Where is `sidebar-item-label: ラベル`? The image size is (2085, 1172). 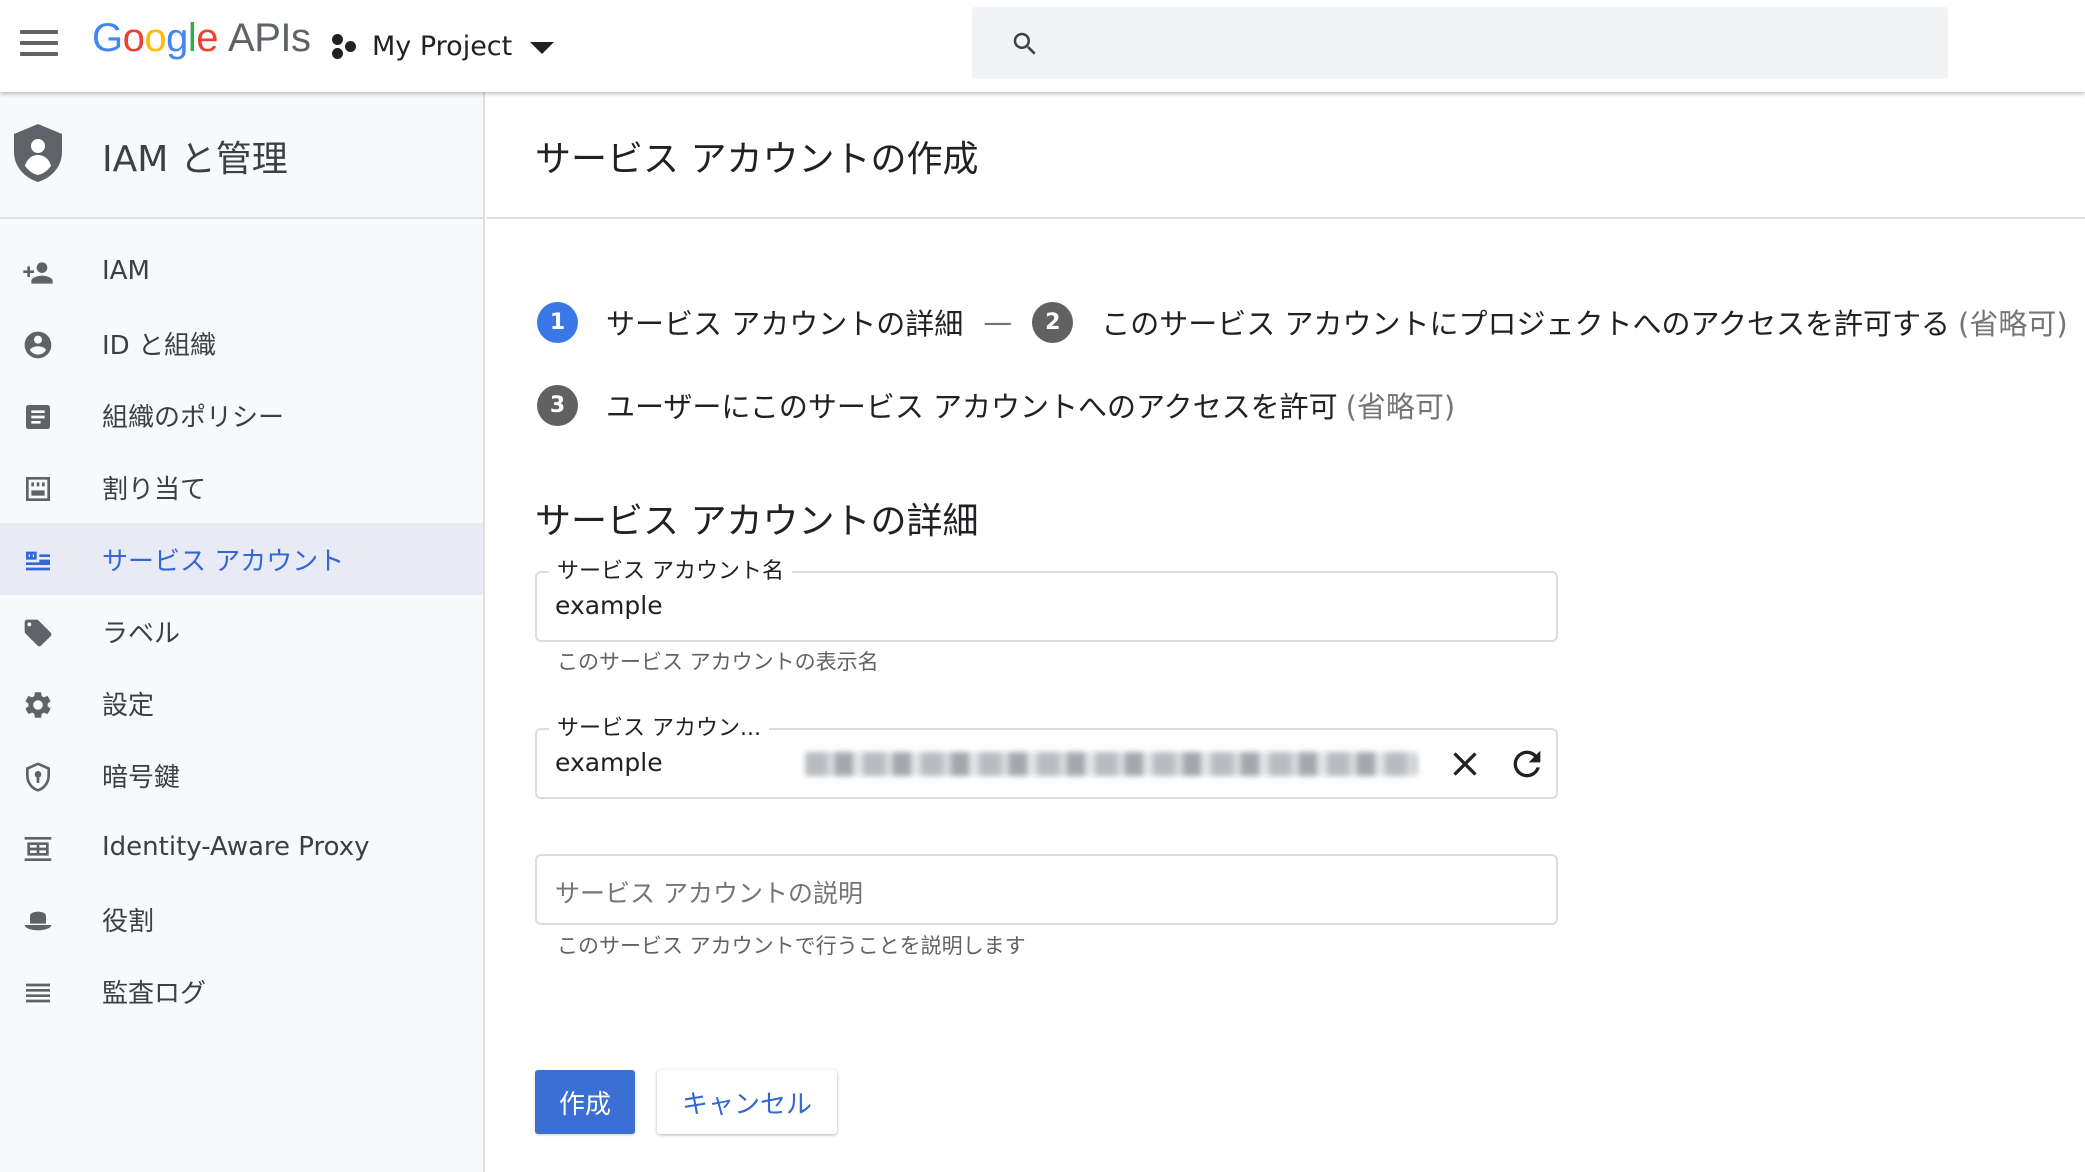 sidebar-item-label: ラベル is located at coordinates (141, 633).